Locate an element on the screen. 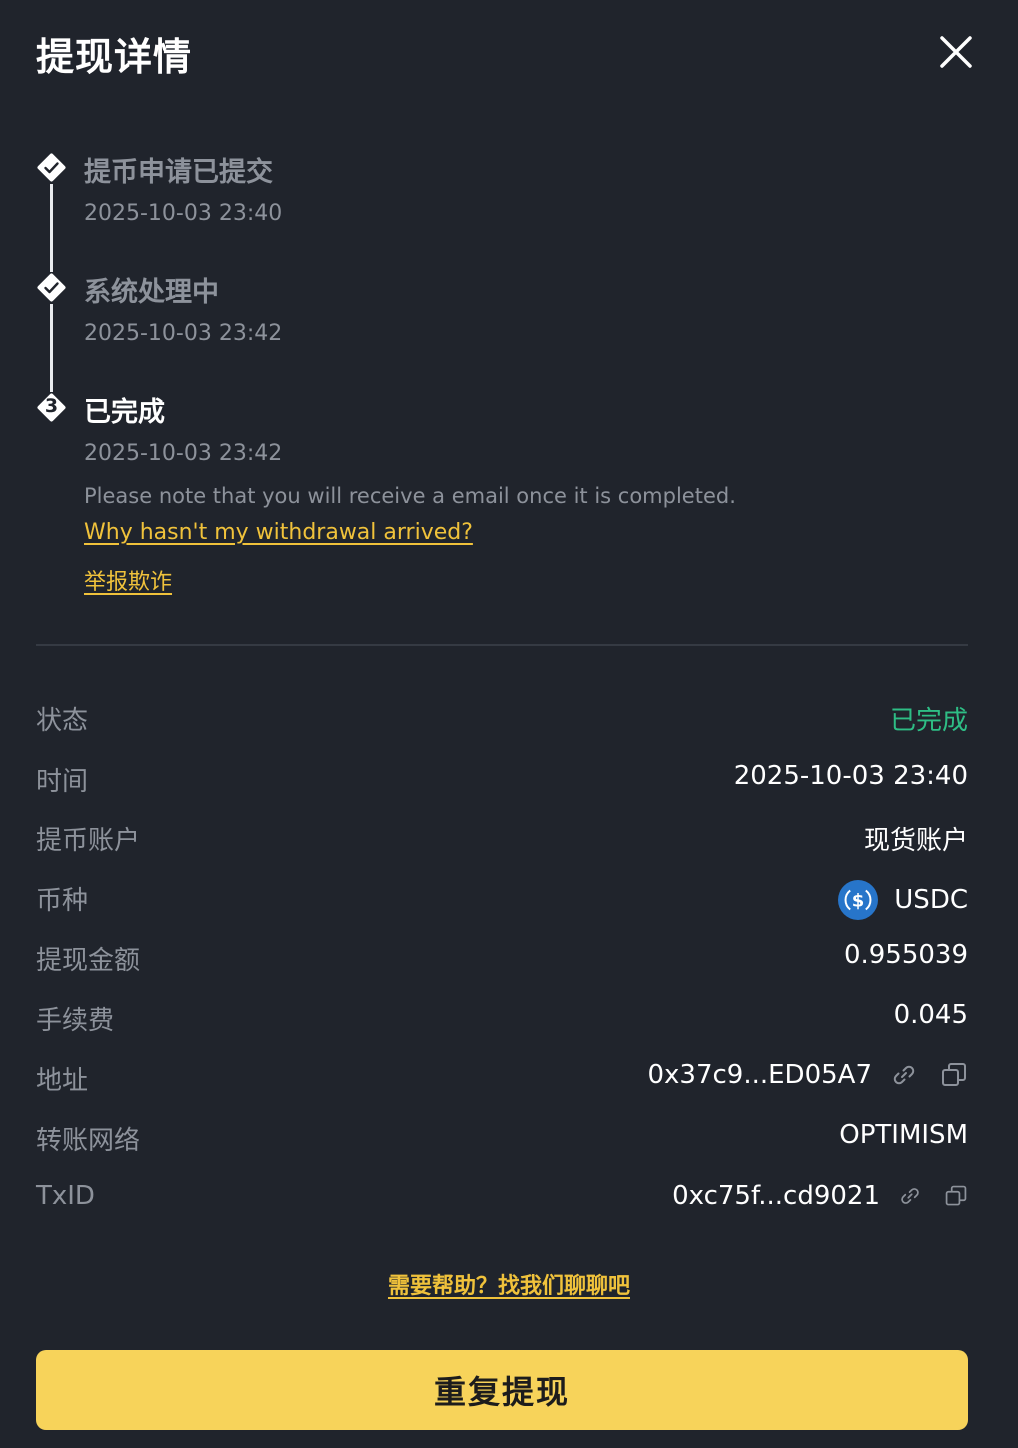  timeline-step-title: 系统处理中 is located at coordinates (151, 292).